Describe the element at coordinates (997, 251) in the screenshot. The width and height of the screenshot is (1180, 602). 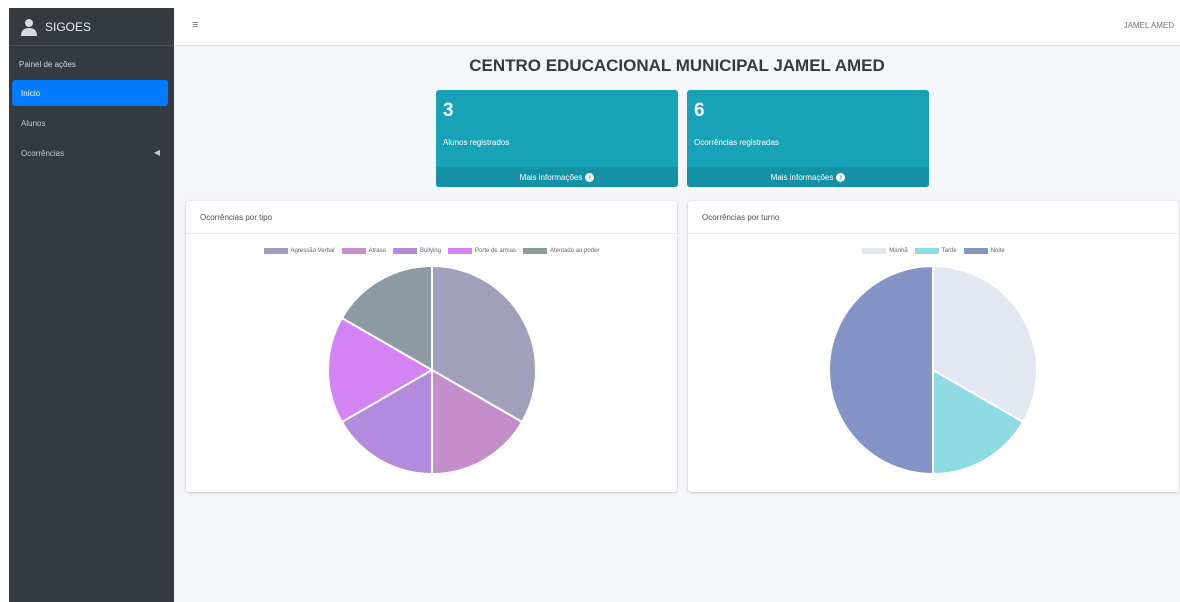
I see `legend-label: Noite` at that location.